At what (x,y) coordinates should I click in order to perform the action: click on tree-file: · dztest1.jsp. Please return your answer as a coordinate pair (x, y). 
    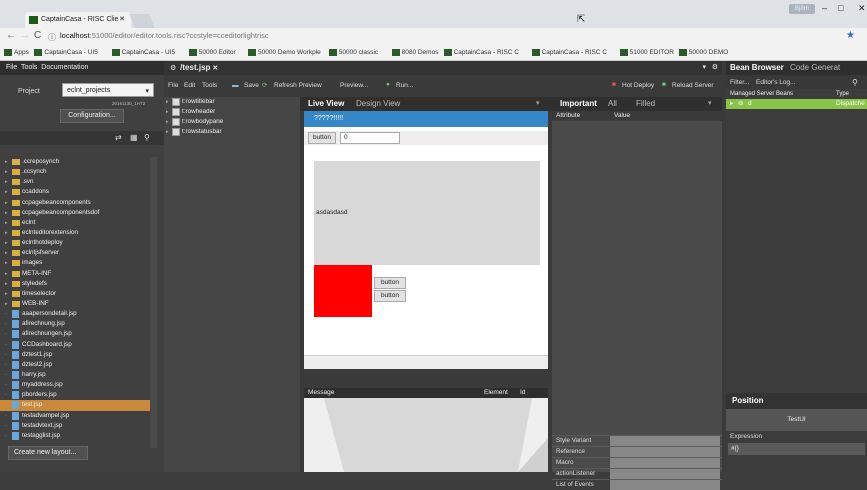
    Looking at the image, I should click on (75, 355).